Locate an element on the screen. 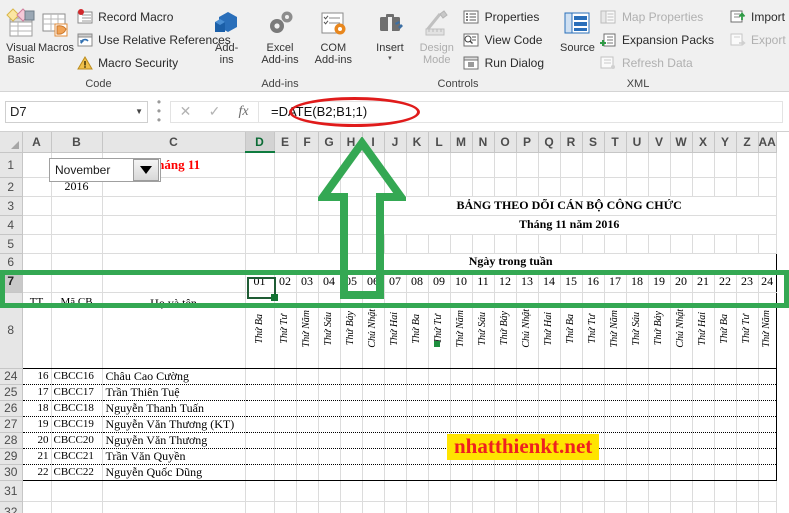 The image size is (789, 513). cell-S24 is located at coordinates (593, 376).